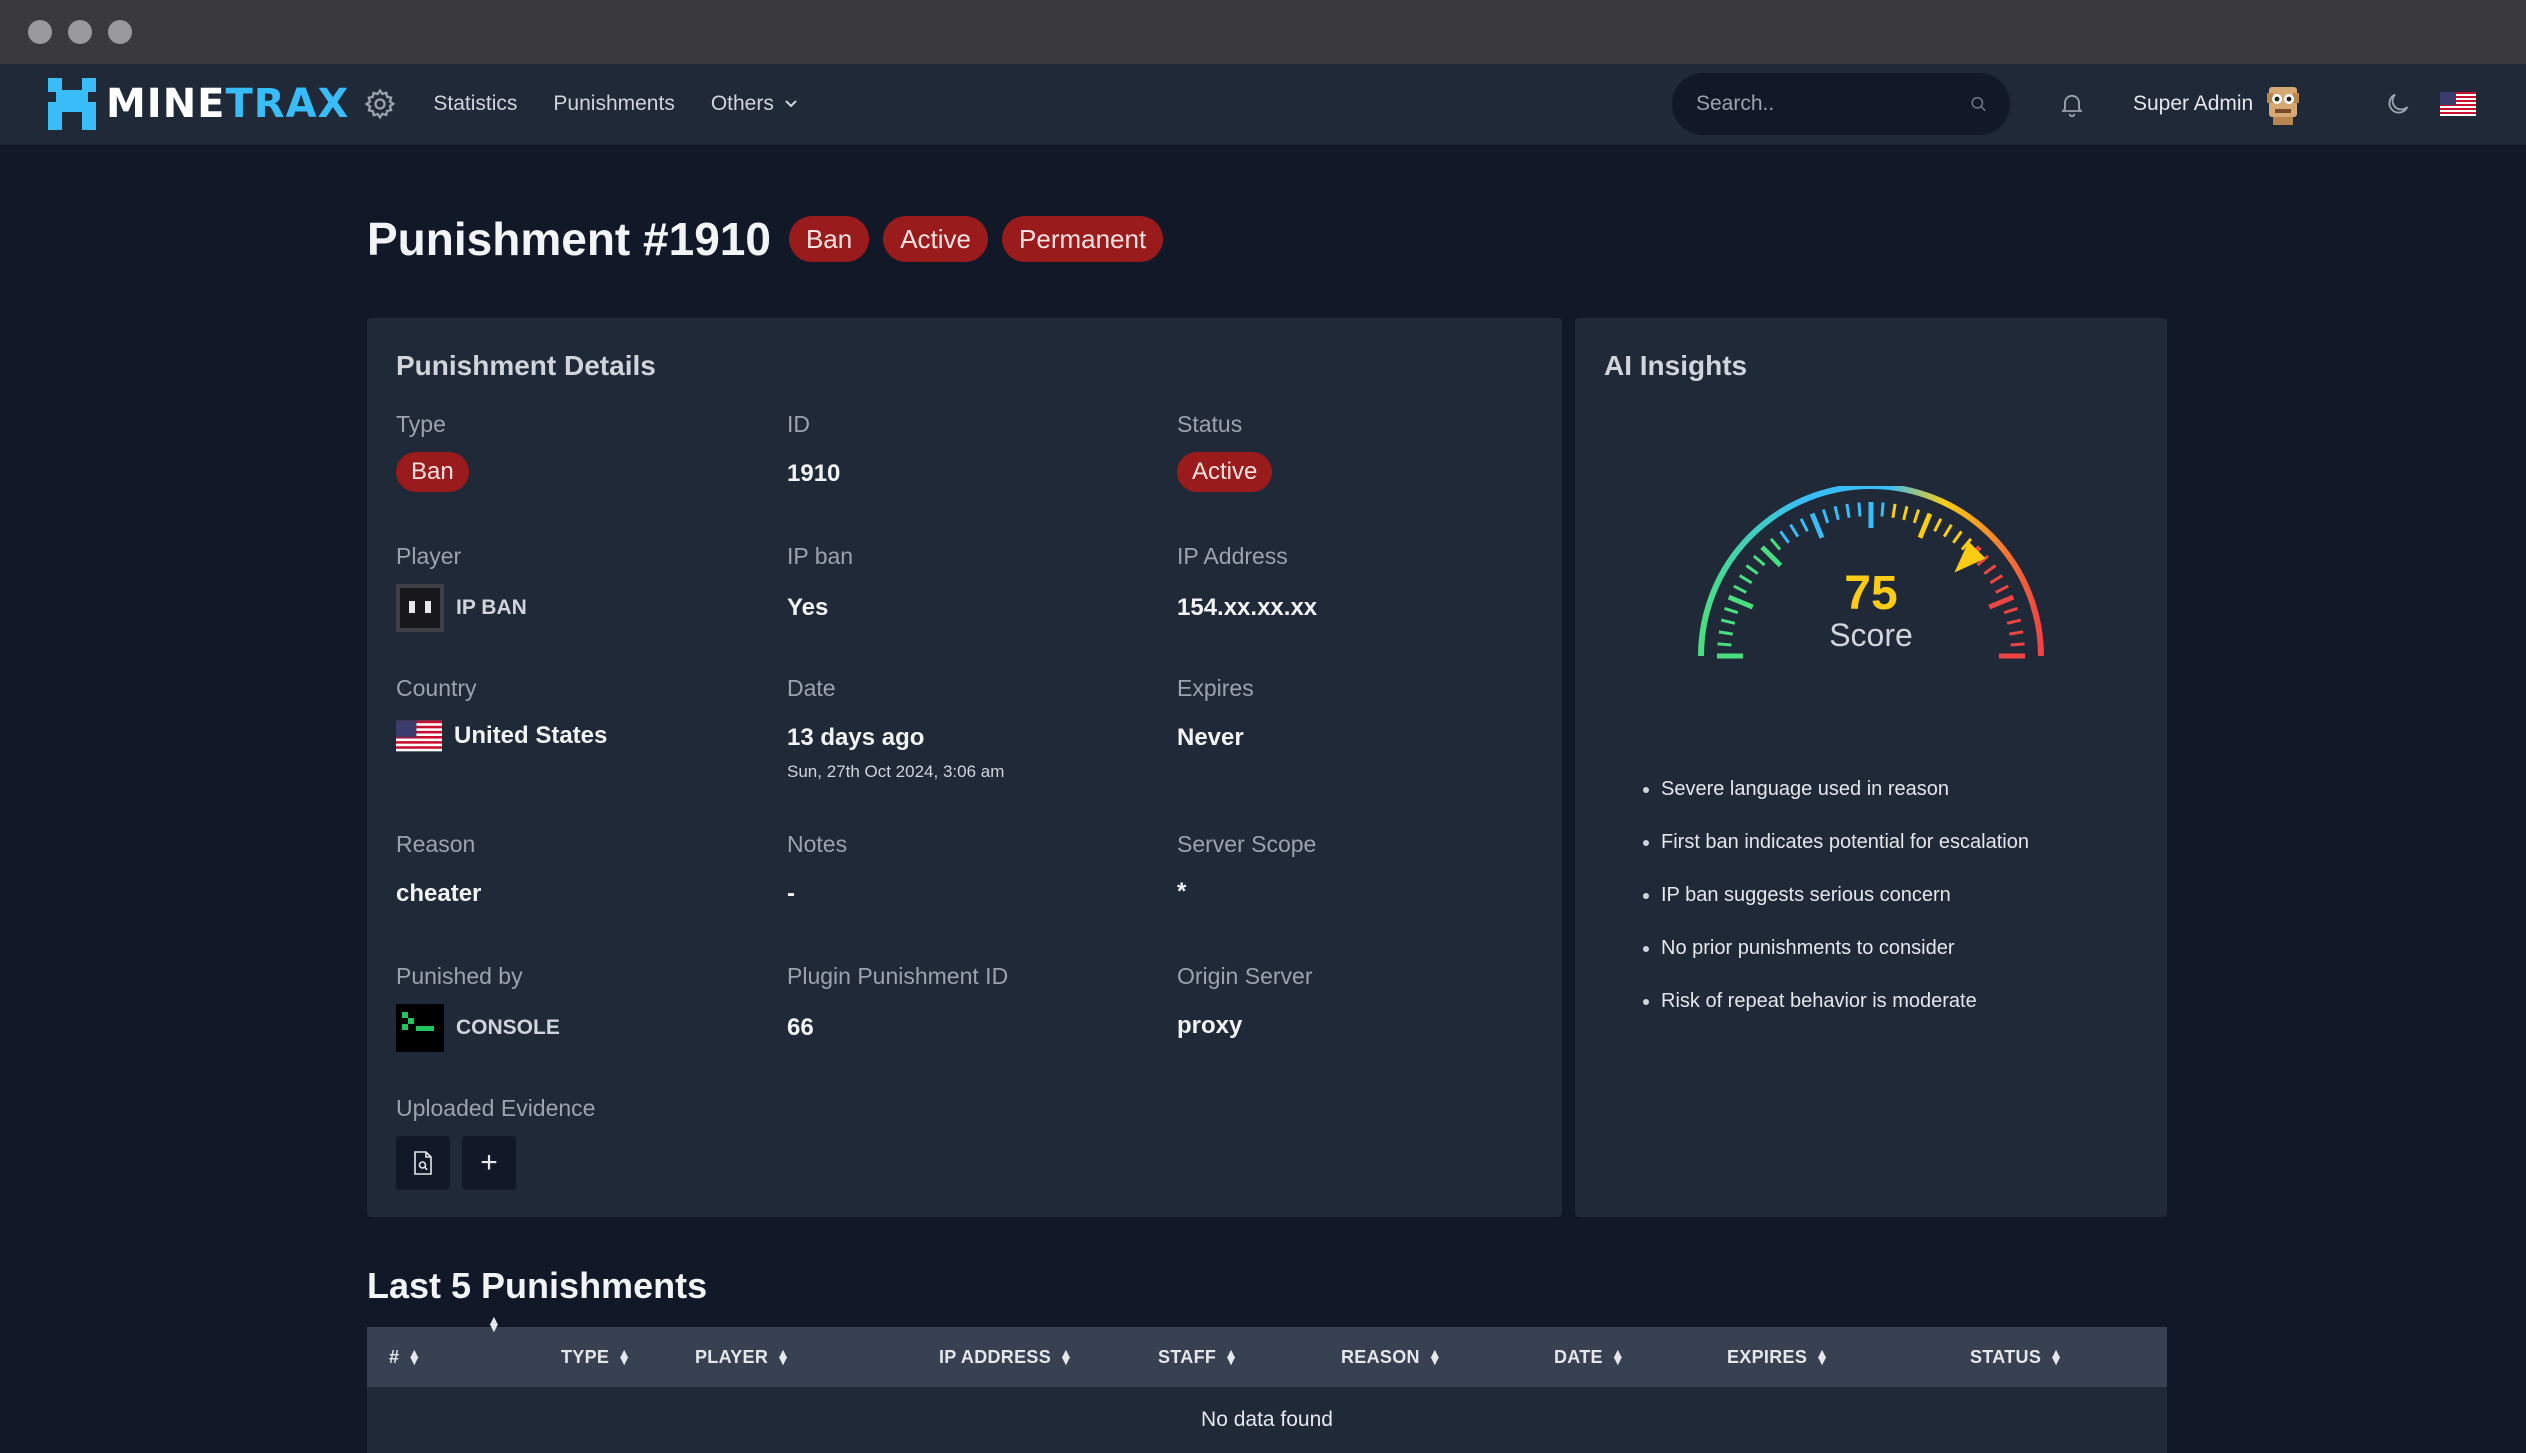 The height and width of the screenshot is (1453, 2526). Describe the element at coordinates (1871, 572) in the screenshot. I see `score-gauge: 75 Score` at that location.